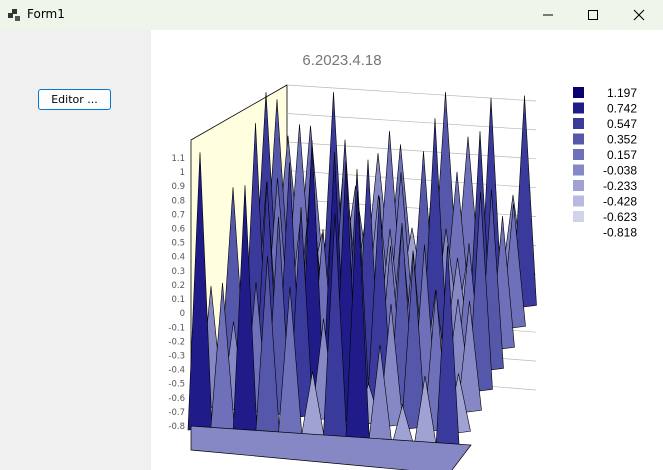 The height and width of the screenshot is (470, 663). What do you see at coordinates (620, 233) in the screenshot?
I see `legend-label: -0.818` at bounding box center [620, 233].